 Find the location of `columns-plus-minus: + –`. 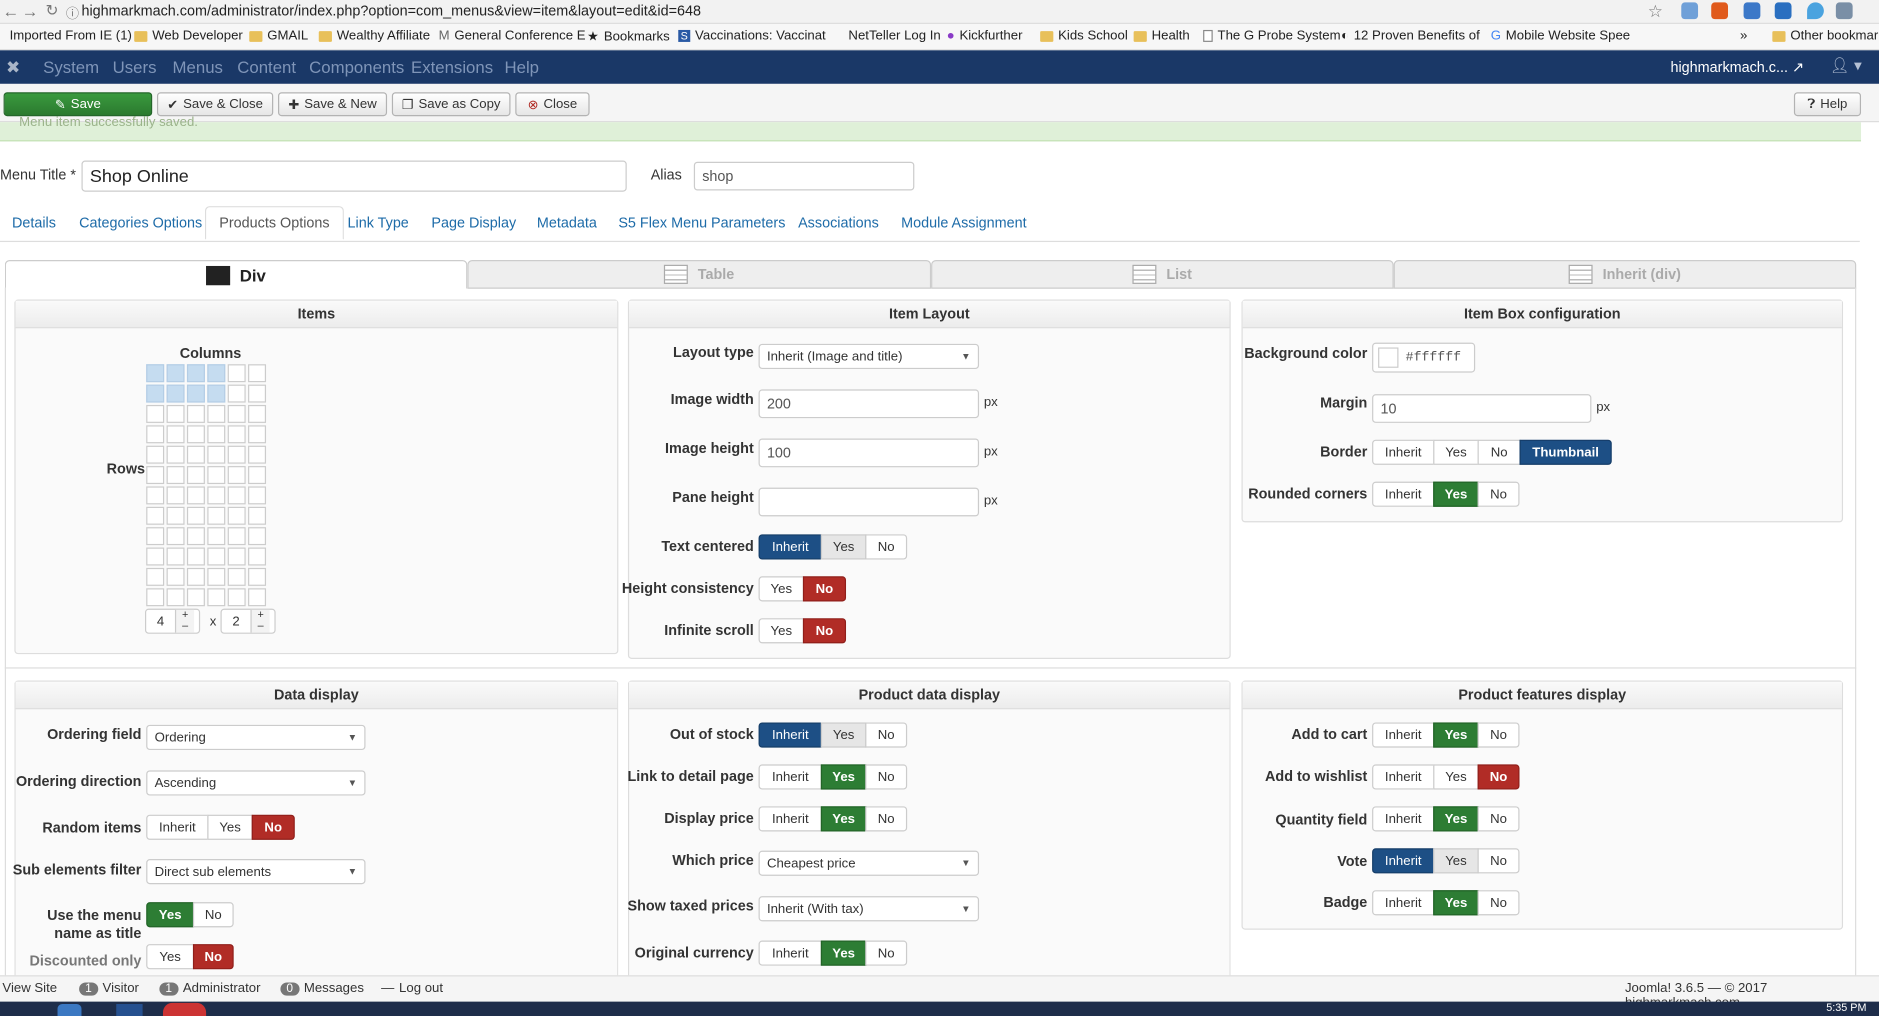

columns-plus-minus: + – is located at coordinates (184, 621).